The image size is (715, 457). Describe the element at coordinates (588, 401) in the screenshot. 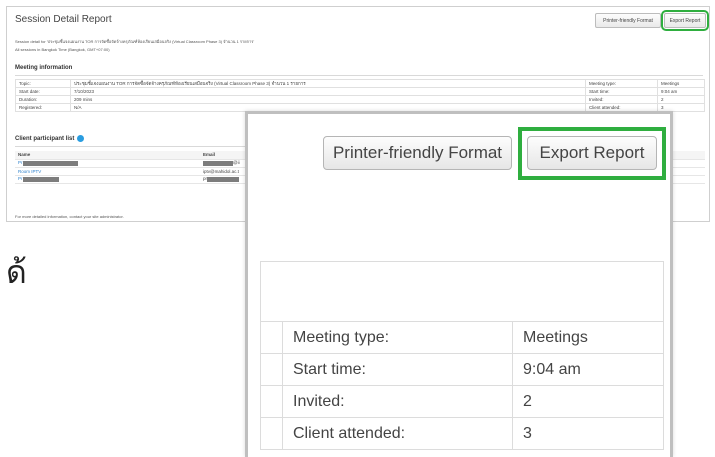

I see `detail-value: 2` at that location.